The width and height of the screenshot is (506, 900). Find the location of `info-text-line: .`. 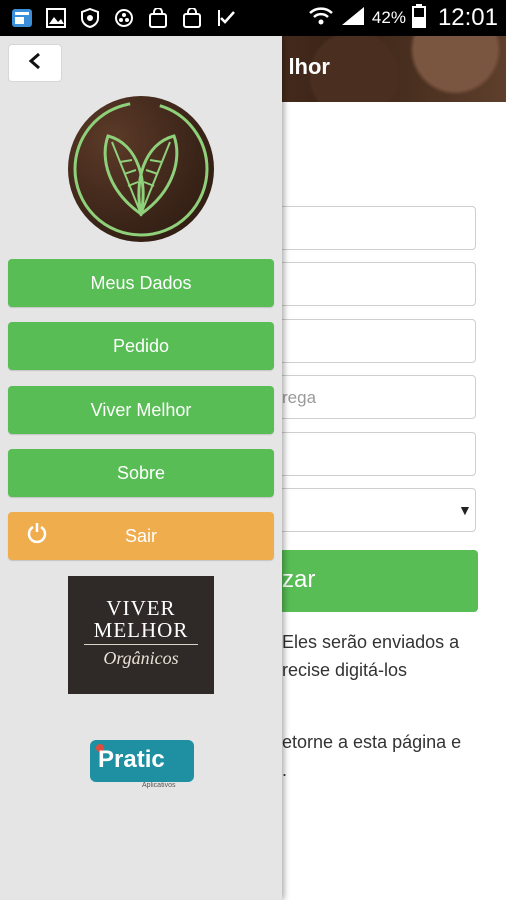

info-text-line: . is located at coordinates (285, 770).